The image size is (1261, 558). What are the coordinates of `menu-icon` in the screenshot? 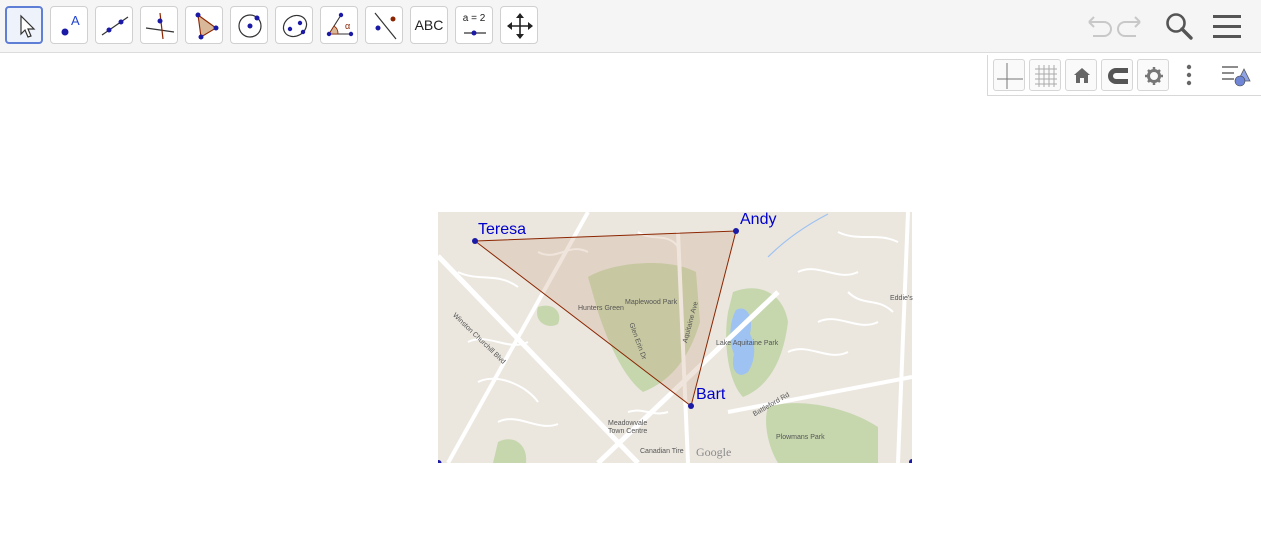 It's located at (1227, 26).